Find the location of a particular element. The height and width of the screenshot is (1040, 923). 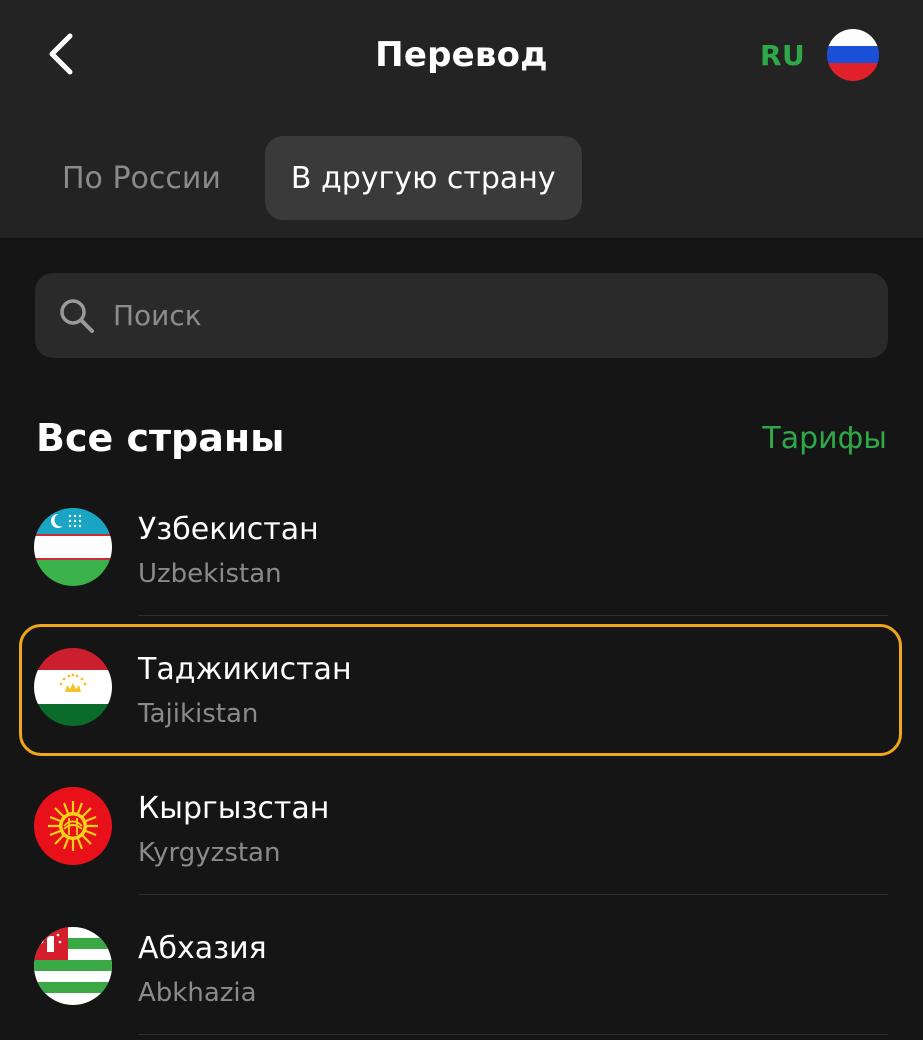

country-name: Кыргызстан is located at coordinates (234, 808).